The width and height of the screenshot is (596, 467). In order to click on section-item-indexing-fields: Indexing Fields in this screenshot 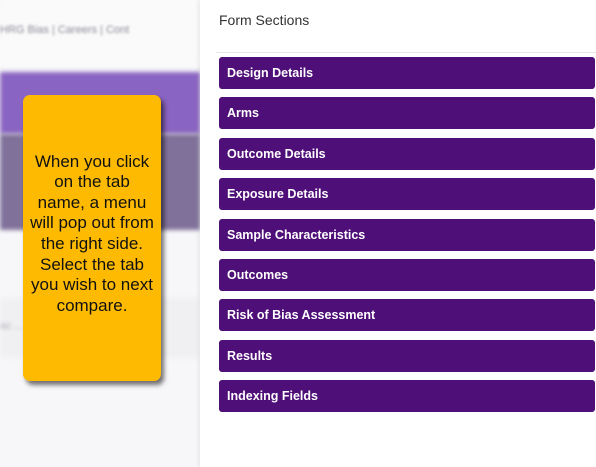, I will do `click(407, 396)`.